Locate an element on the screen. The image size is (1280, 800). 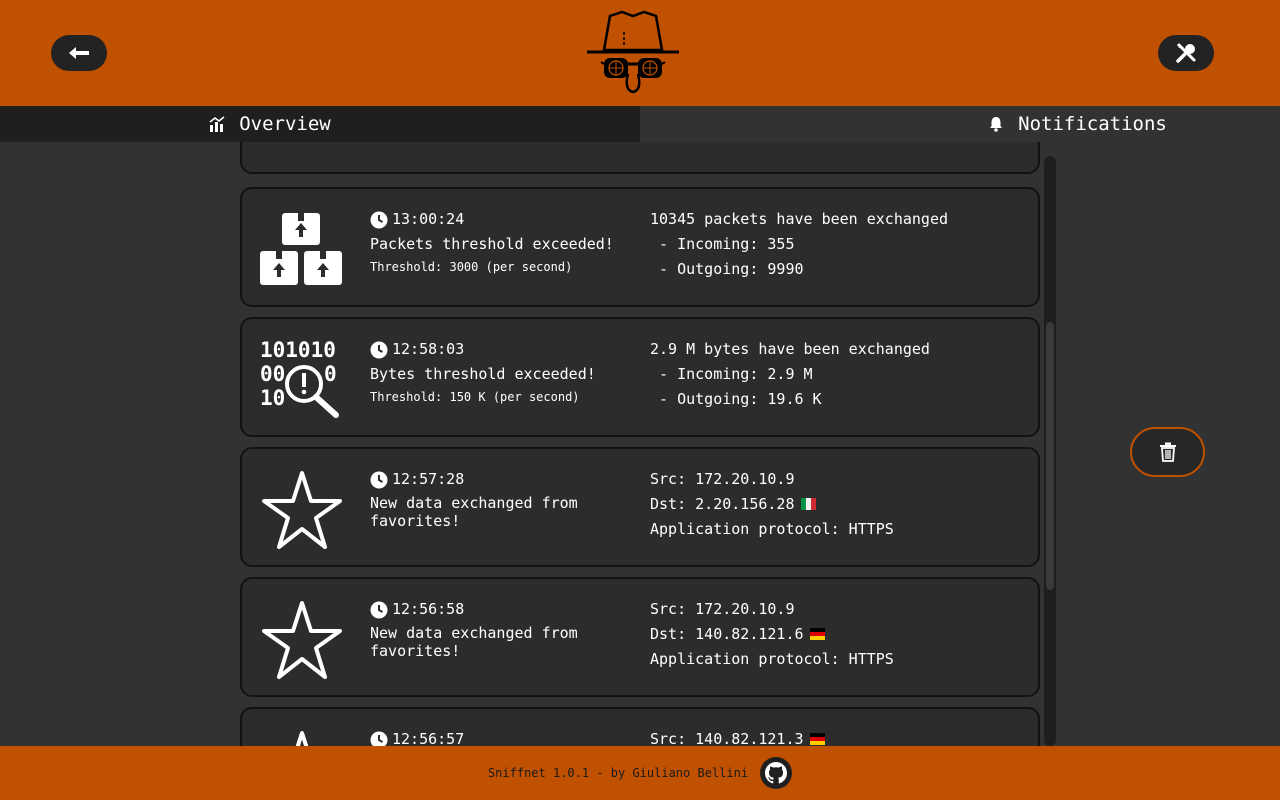
footer-bar: Sniffnet 1.0.1 - by Giuliano Bellini is located at coordinates (640, 773).